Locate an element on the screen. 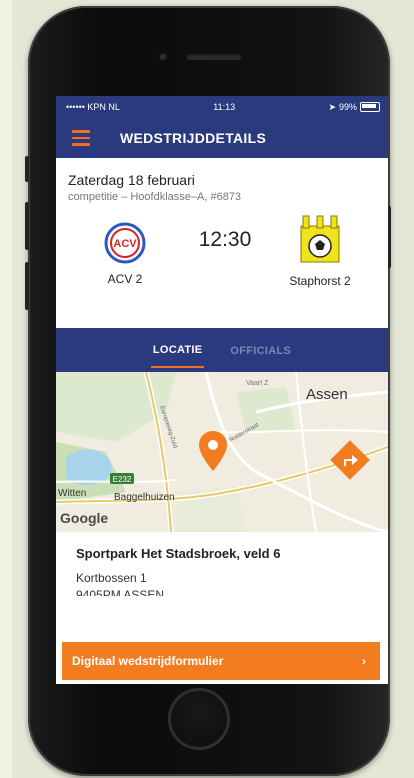  away-team-name: Staphorst 2 is located at coordinates (320, 281).